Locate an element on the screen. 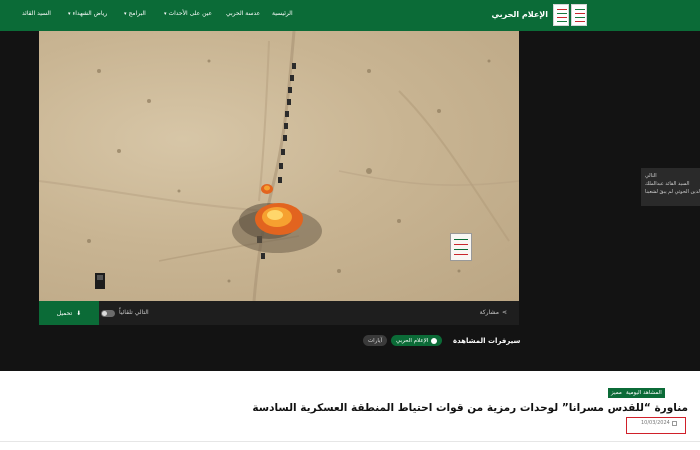 The height and width of the screenshot is (450, 700). calendar-icon is located at coordinates (674, 423).